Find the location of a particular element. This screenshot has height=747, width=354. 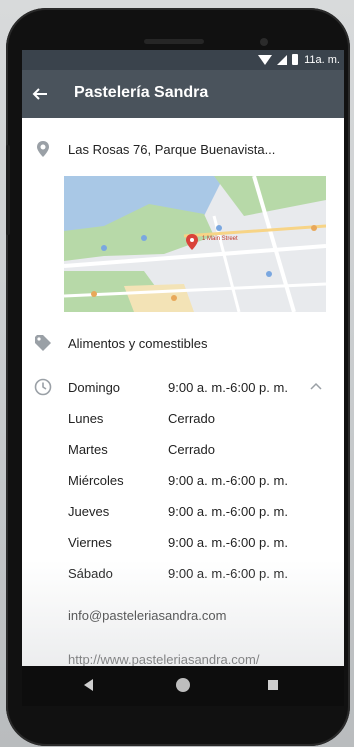

status-bar: 11a. m. is located at coordinates (183, 60).